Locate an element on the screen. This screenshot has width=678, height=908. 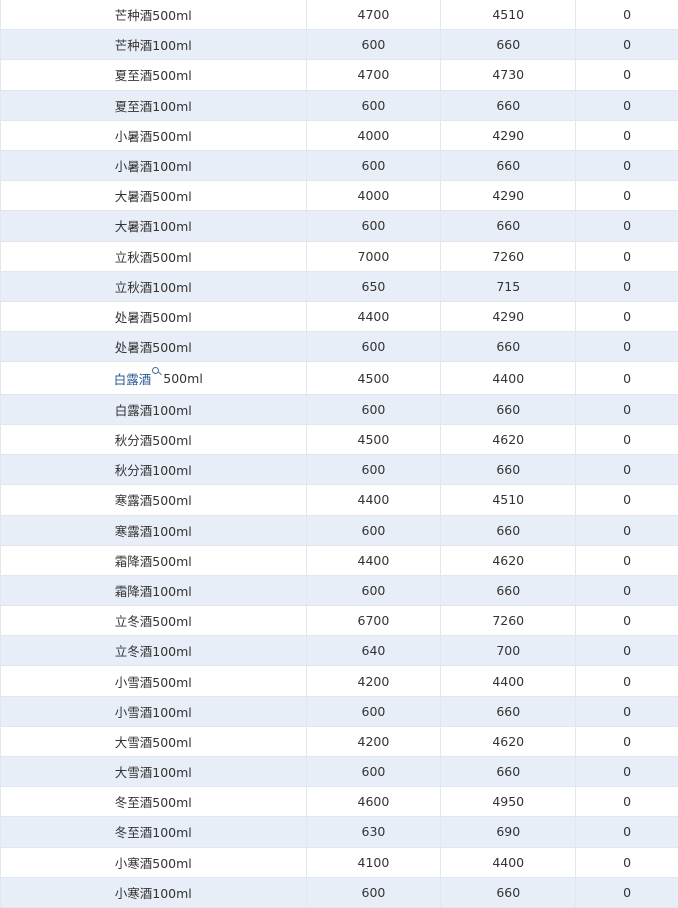
table-row: 夏至酒100ml 600 660 0 is located at coordinates (339, 105).